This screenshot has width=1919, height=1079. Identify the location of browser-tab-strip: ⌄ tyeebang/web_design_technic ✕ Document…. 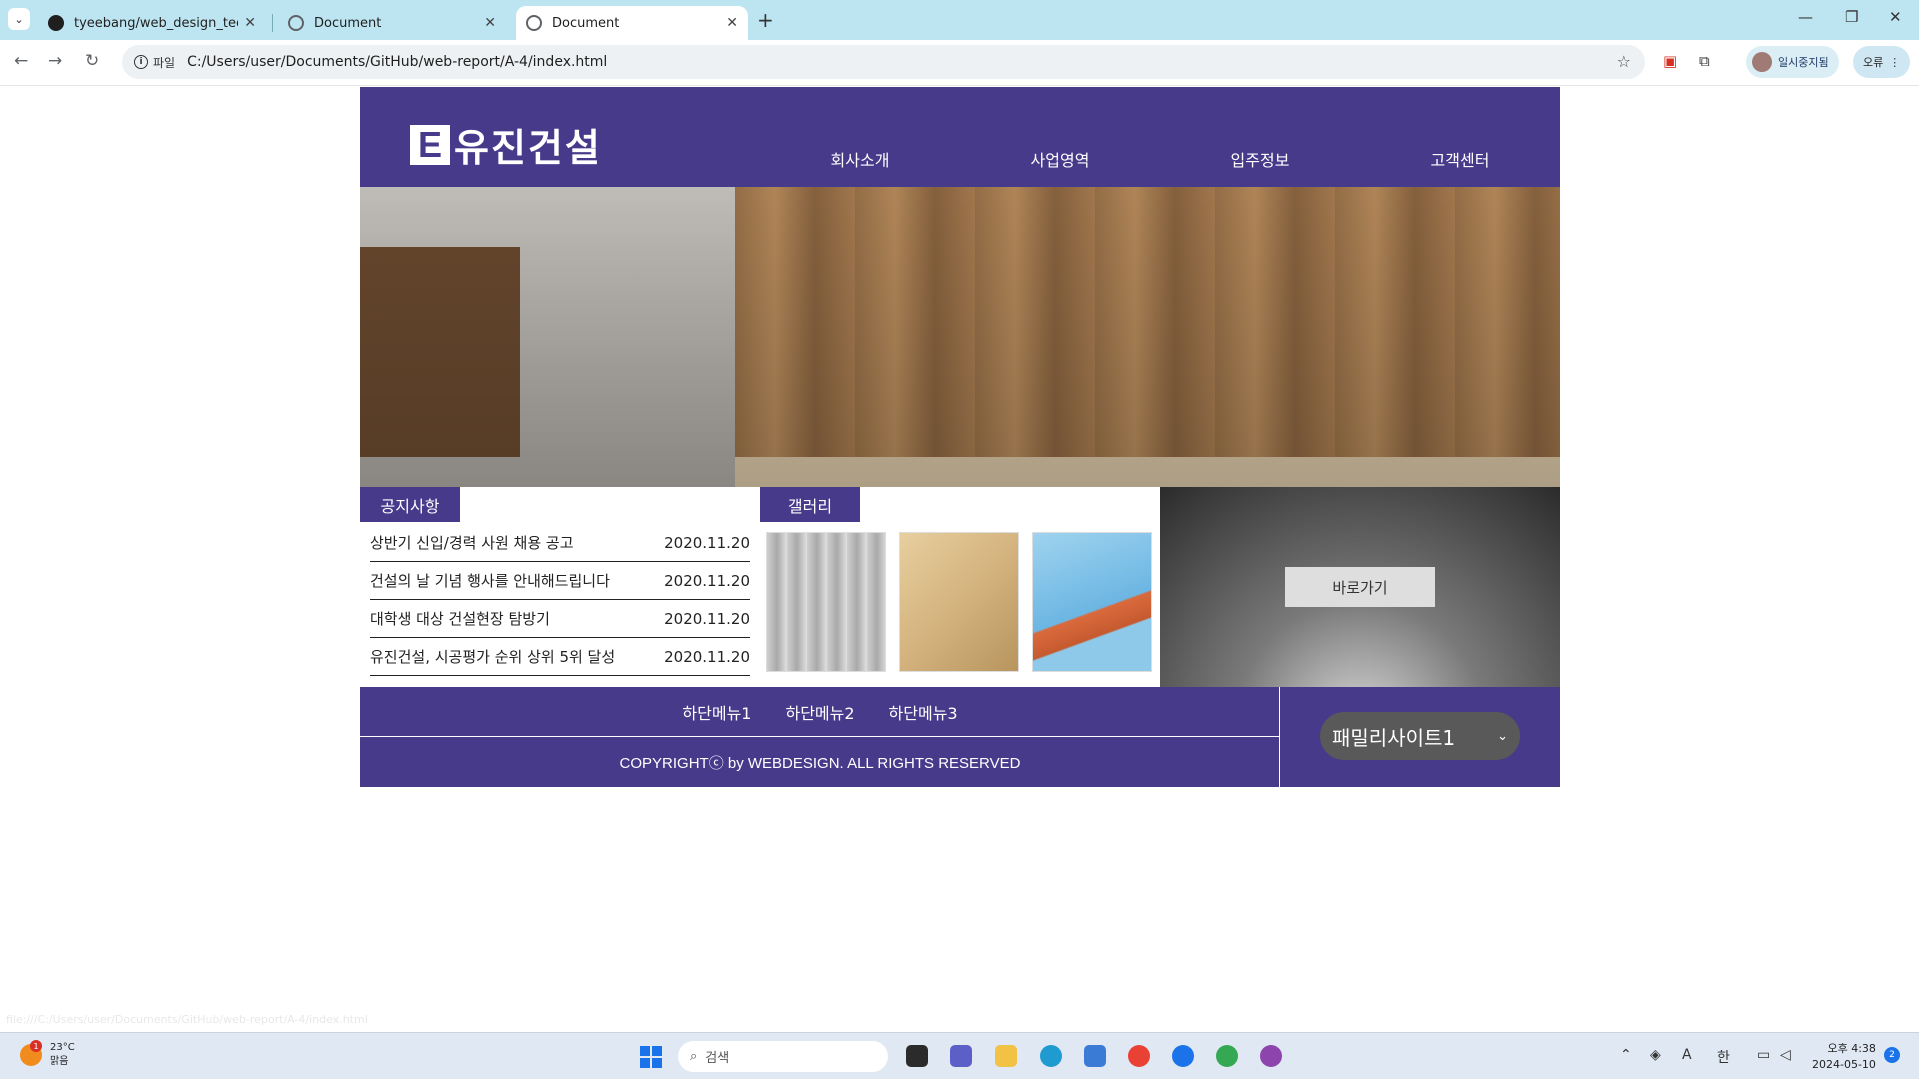
(959, 20).